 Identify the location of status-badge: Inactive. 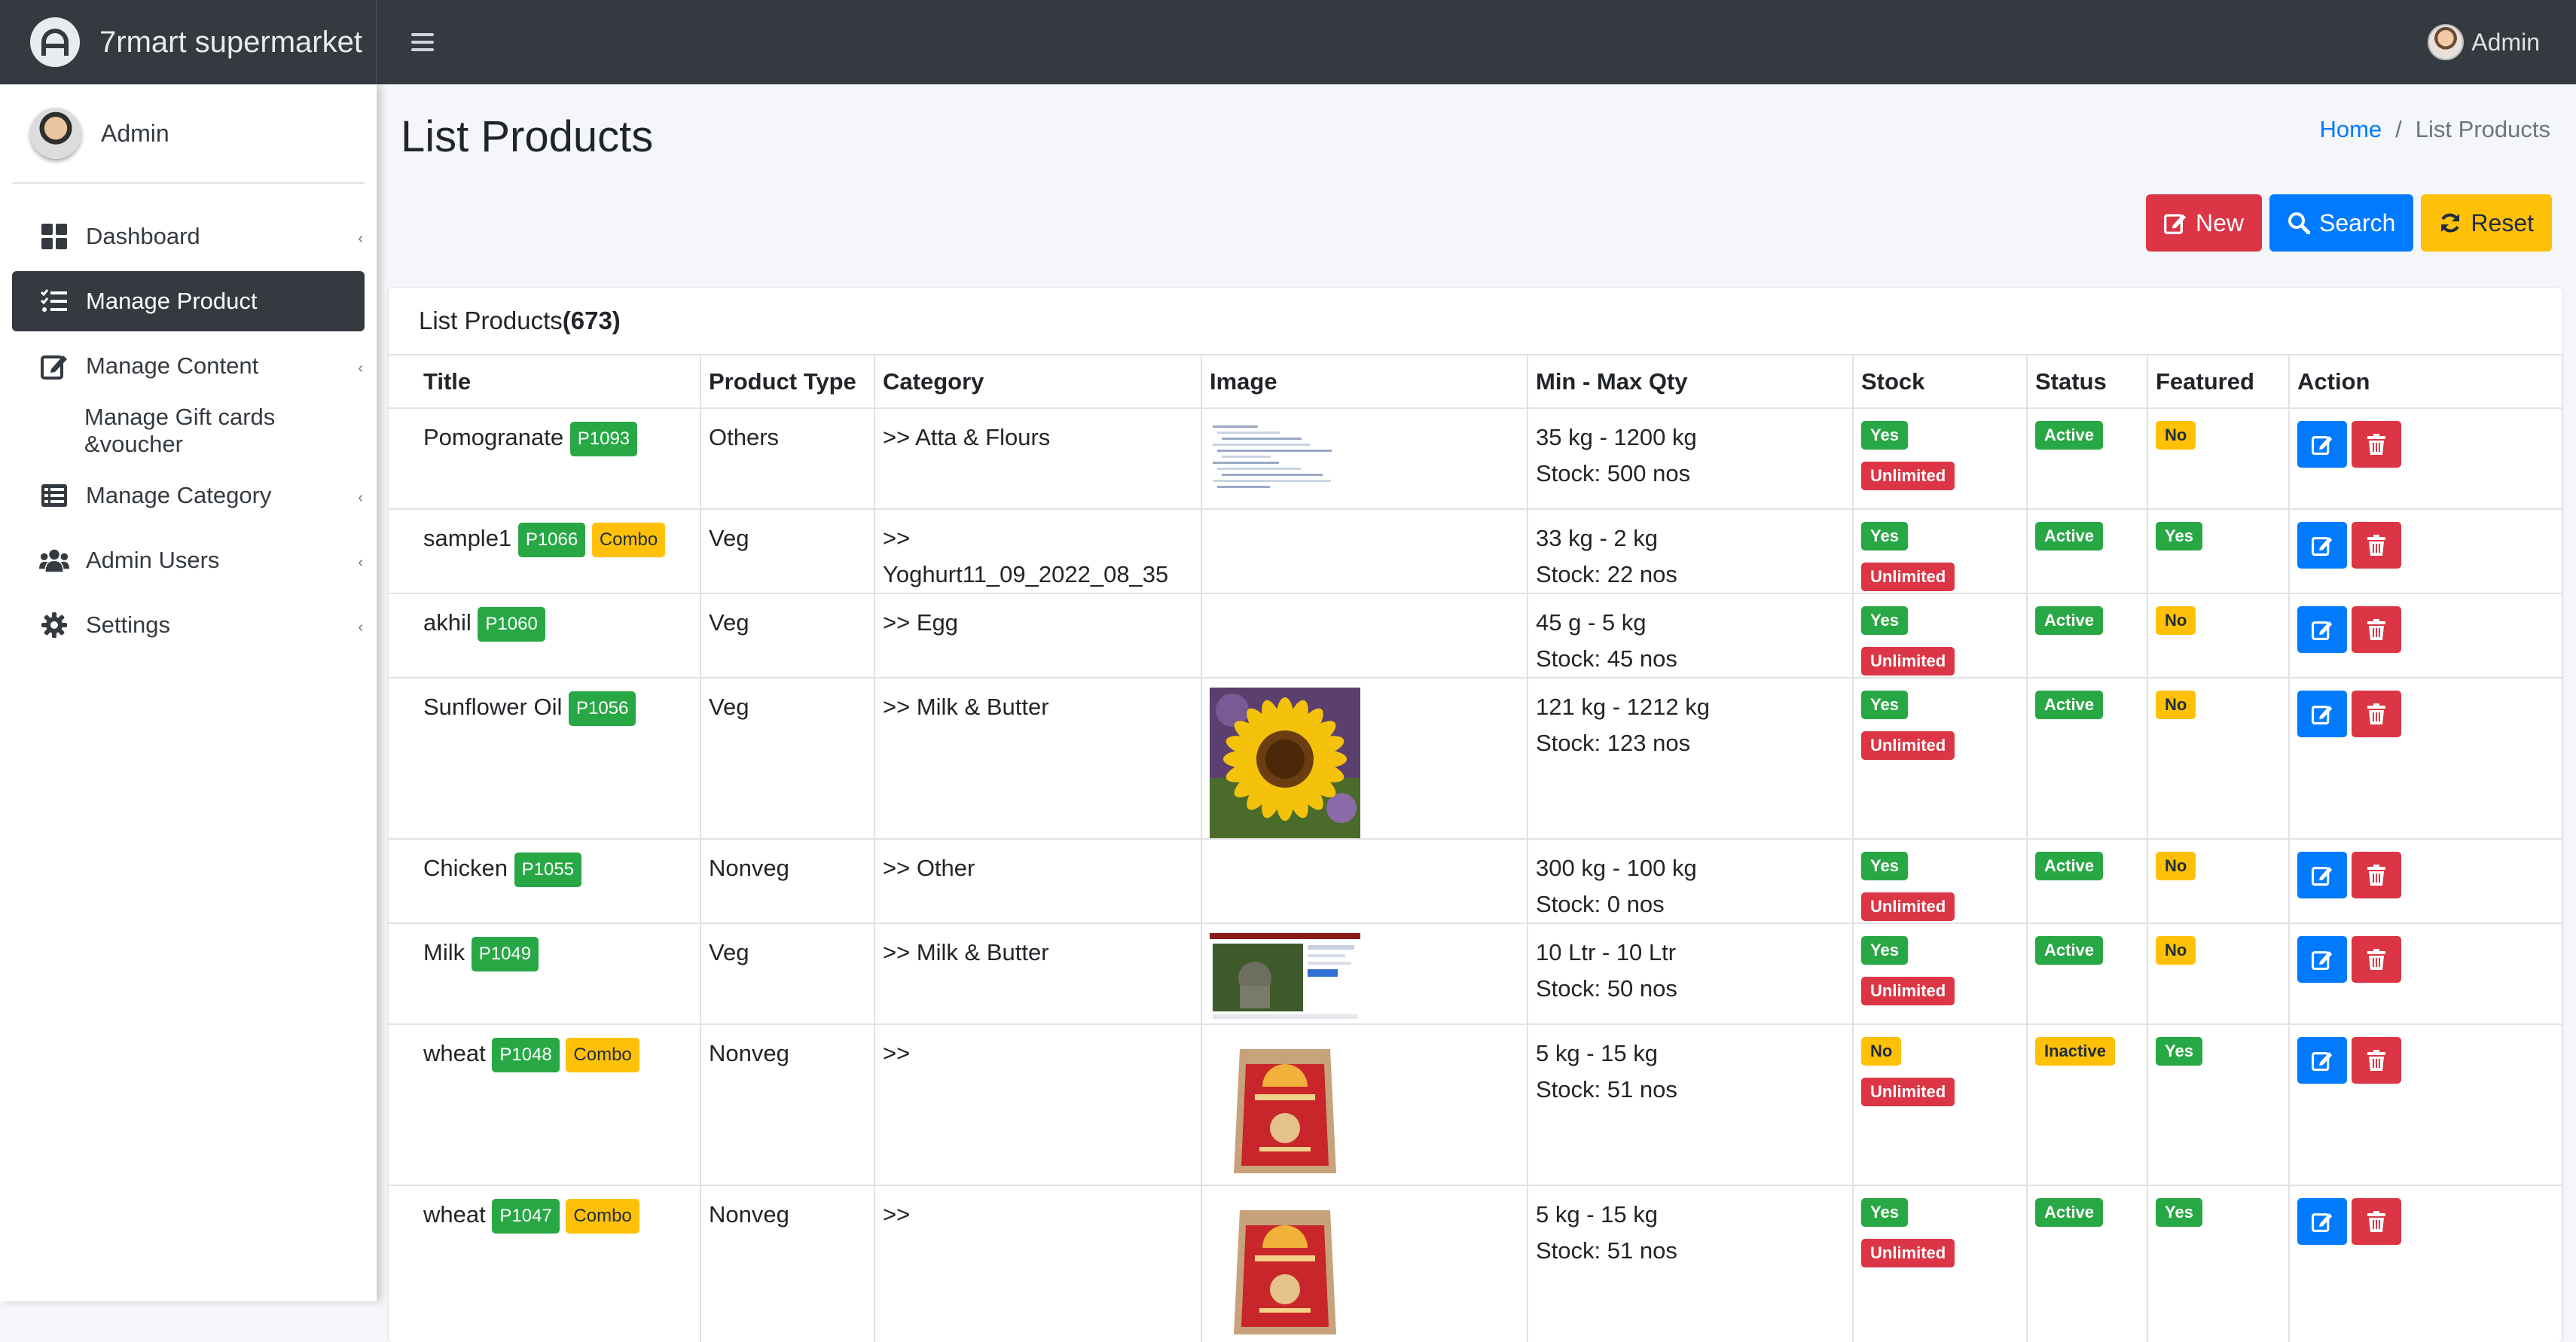
(2075, 1051).